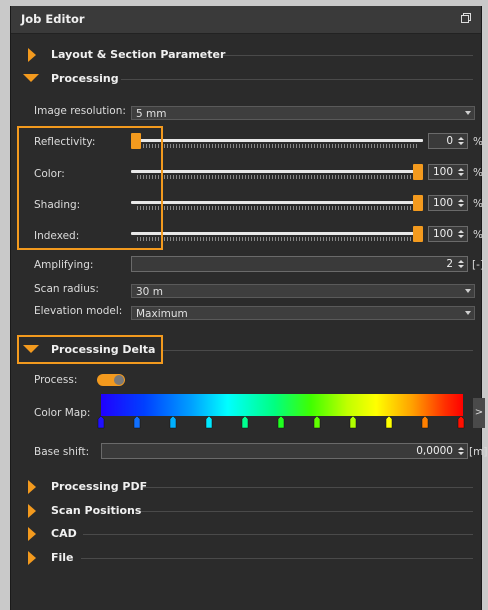 This screenshot has width=488, height=610. I want to click on color-stop-markers, so click(281, 422).